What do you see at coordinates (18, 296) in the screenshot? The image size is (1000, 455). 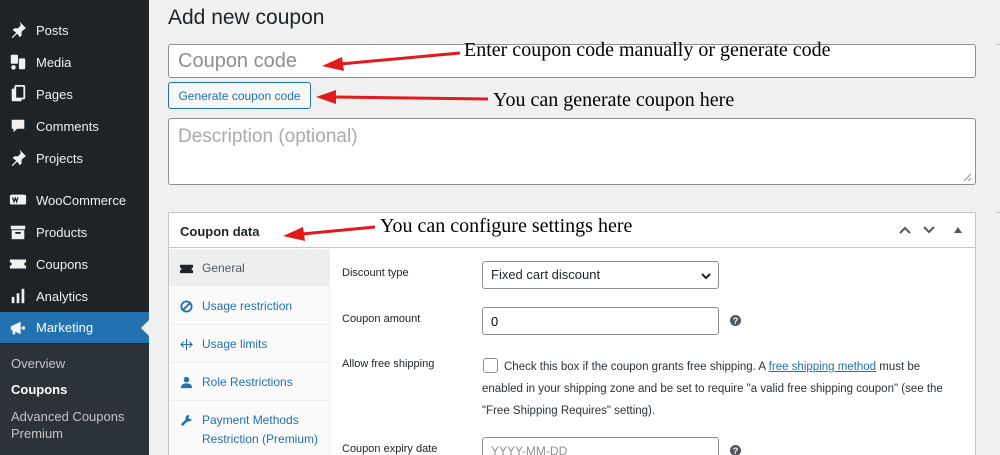 I see `bar-chart-icon` at bounding box center [18, 296].